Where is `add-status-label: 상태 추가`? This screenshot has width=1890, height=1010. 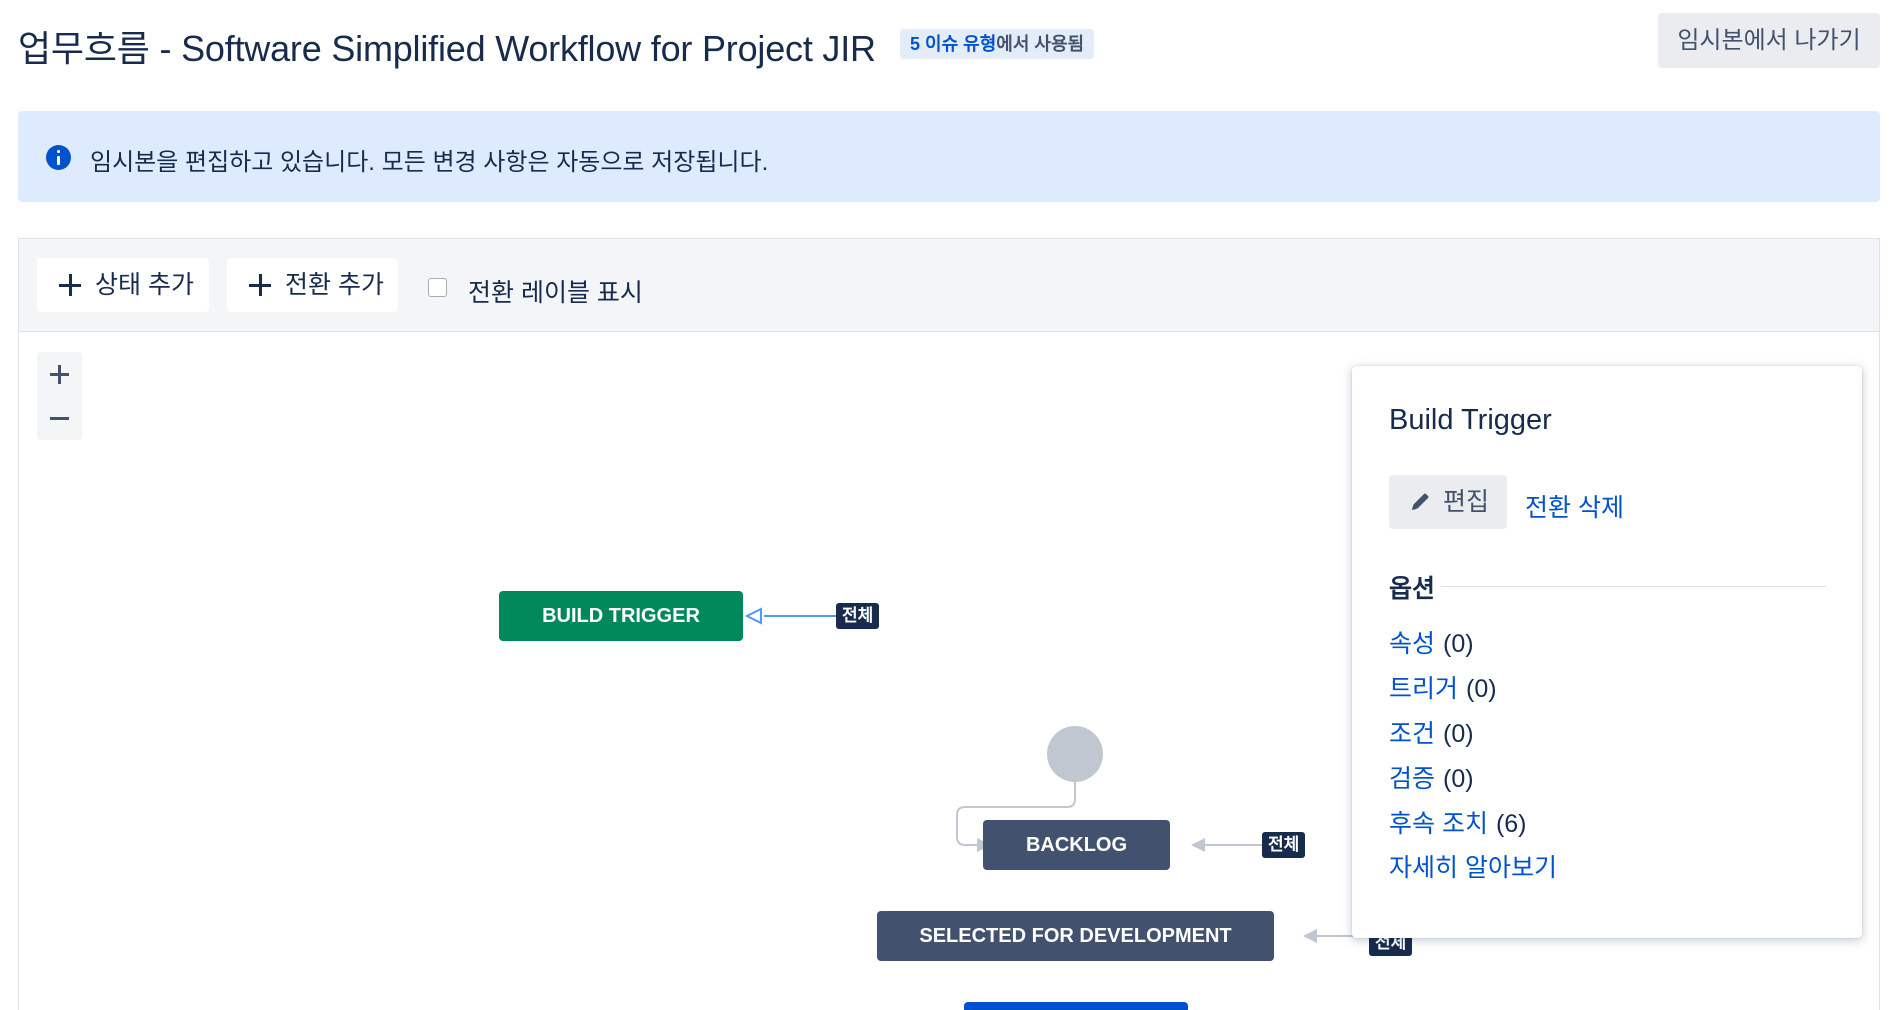
add-status-label: 상태 추가 is located at coordinates (144, 285).